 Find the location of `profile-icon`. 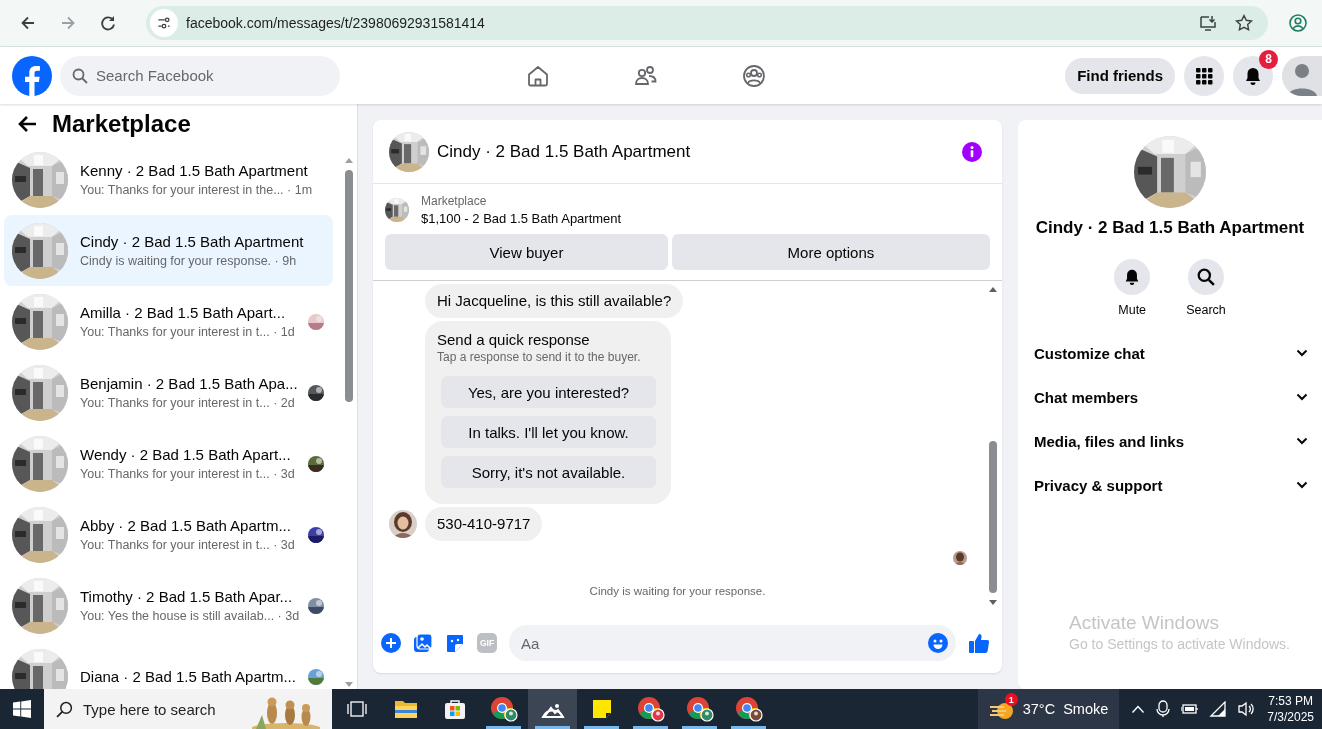

profile-icon is located at coordinates (1298, 23).